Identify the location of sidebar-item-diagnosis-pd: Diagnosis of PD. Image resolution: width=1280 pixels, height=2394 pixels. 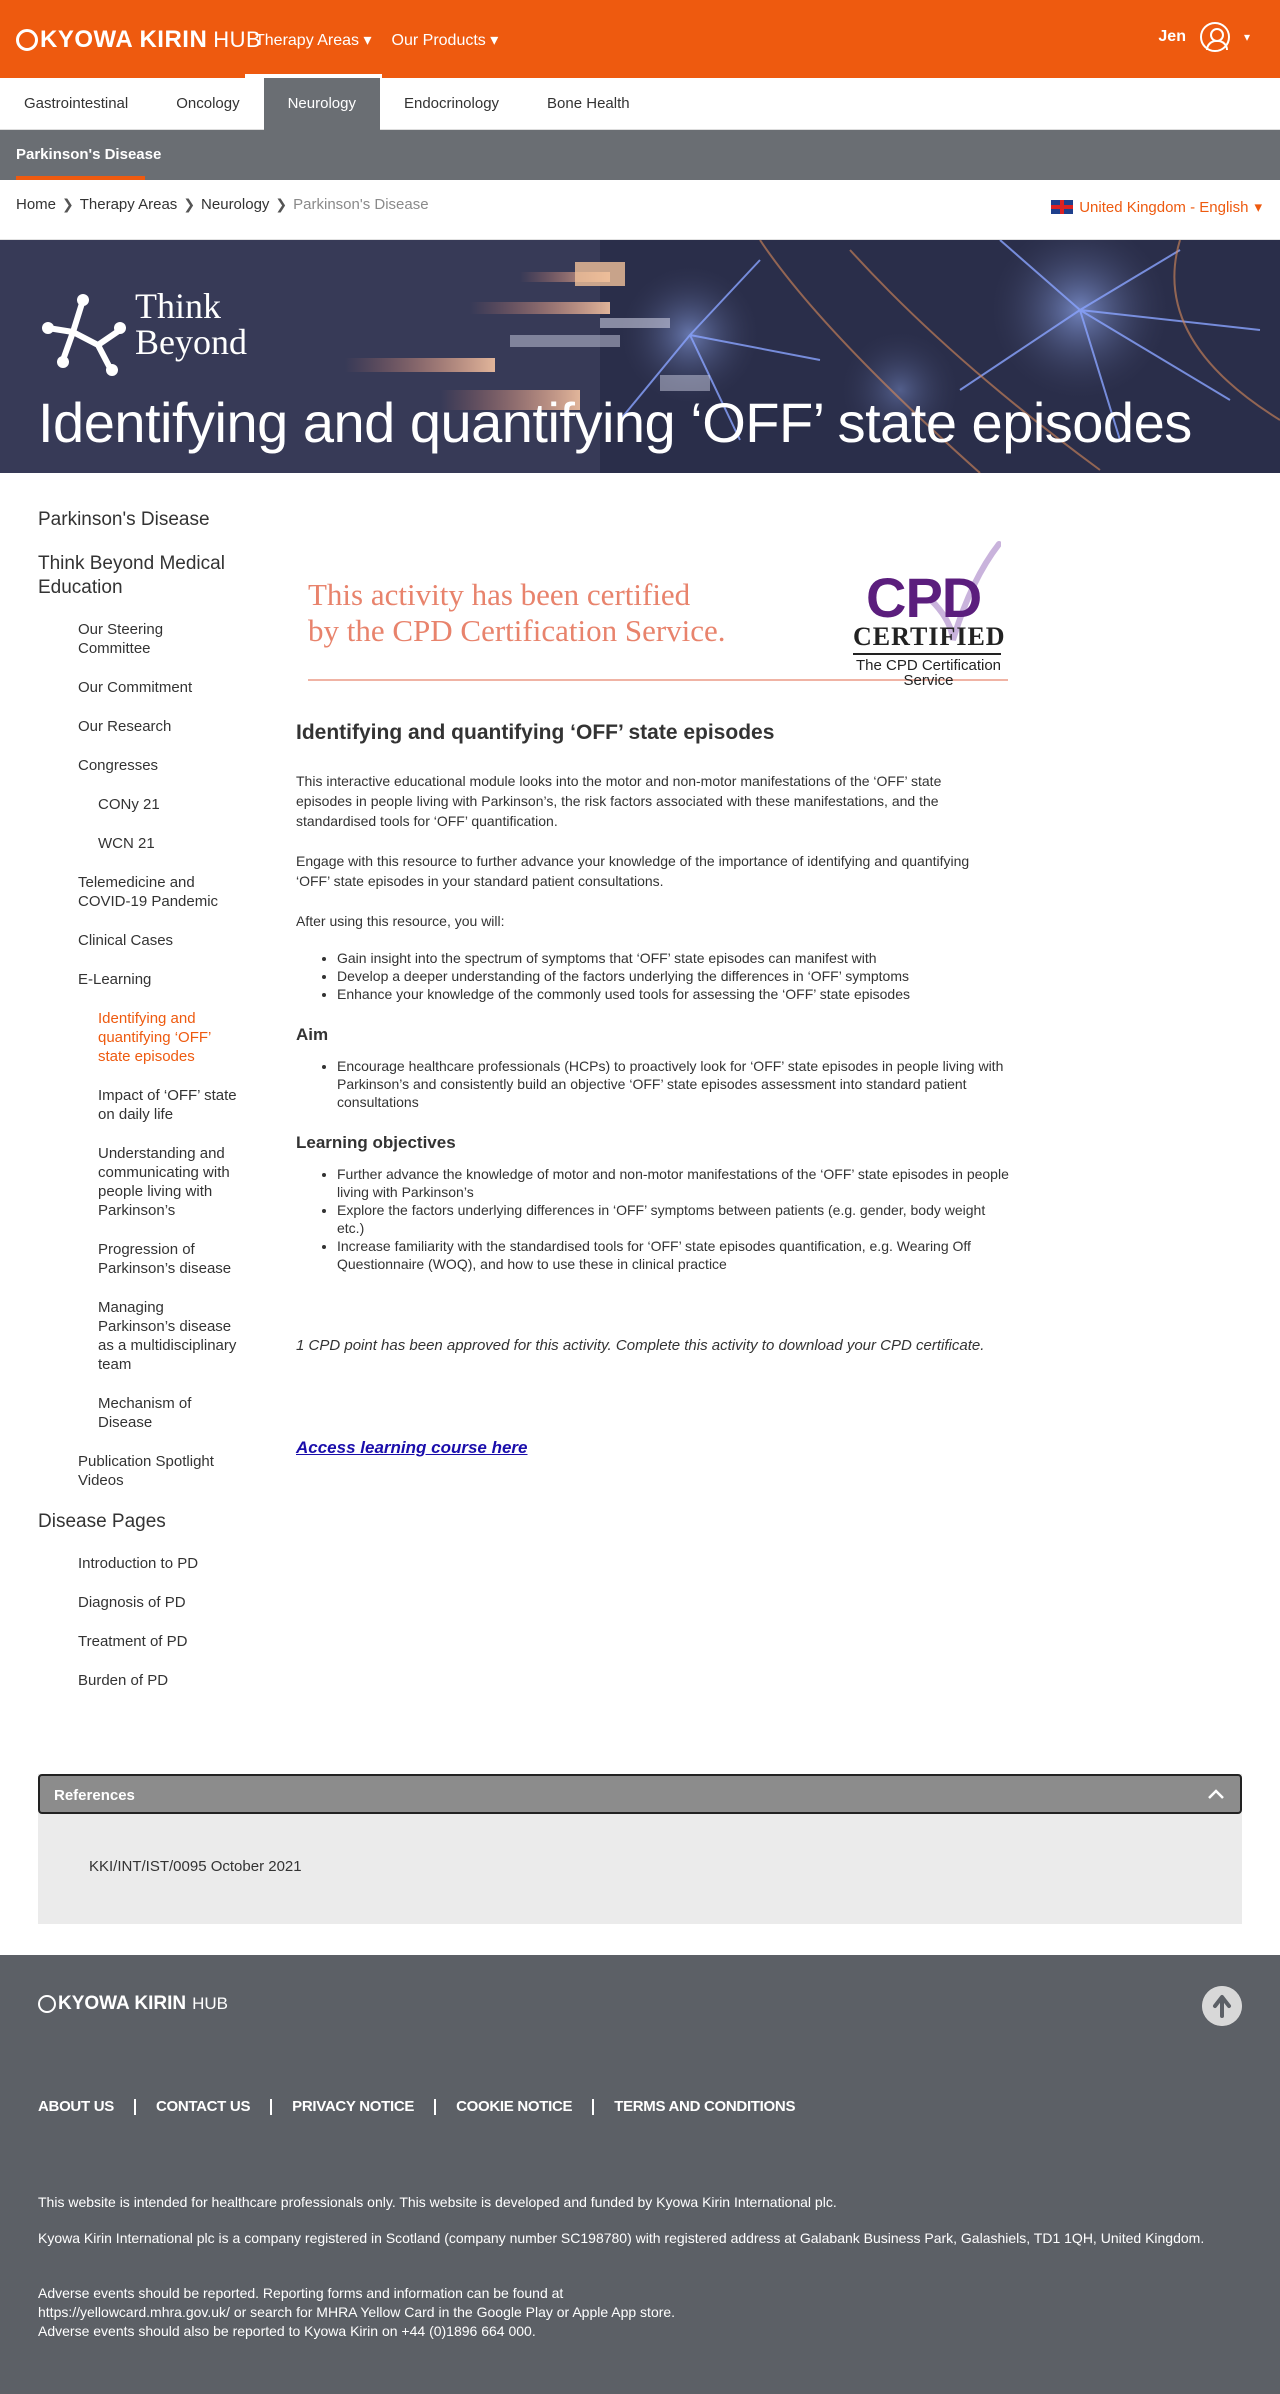
(138, 1602).